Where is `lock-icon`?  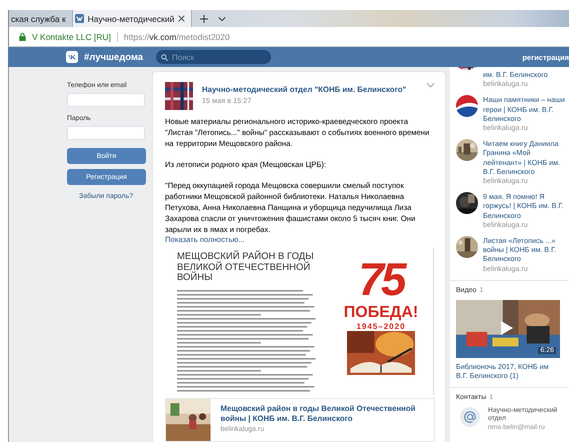
lock-icon is located at coordinates (22, 36).